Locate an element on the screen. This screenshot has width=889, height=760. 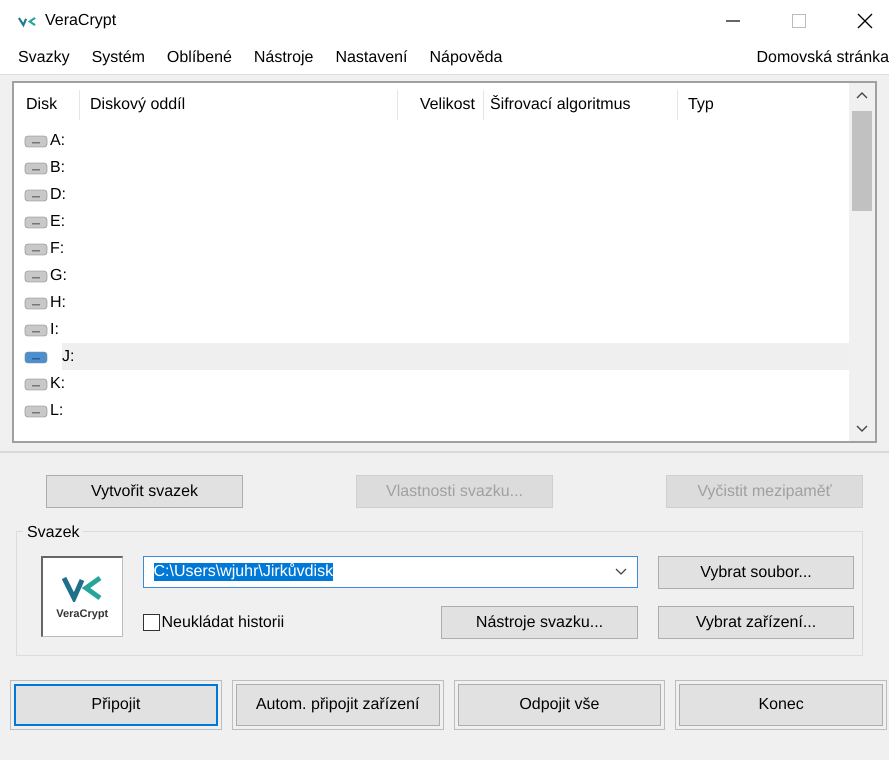
drive-row: H: is located at coordinates (431, 302).